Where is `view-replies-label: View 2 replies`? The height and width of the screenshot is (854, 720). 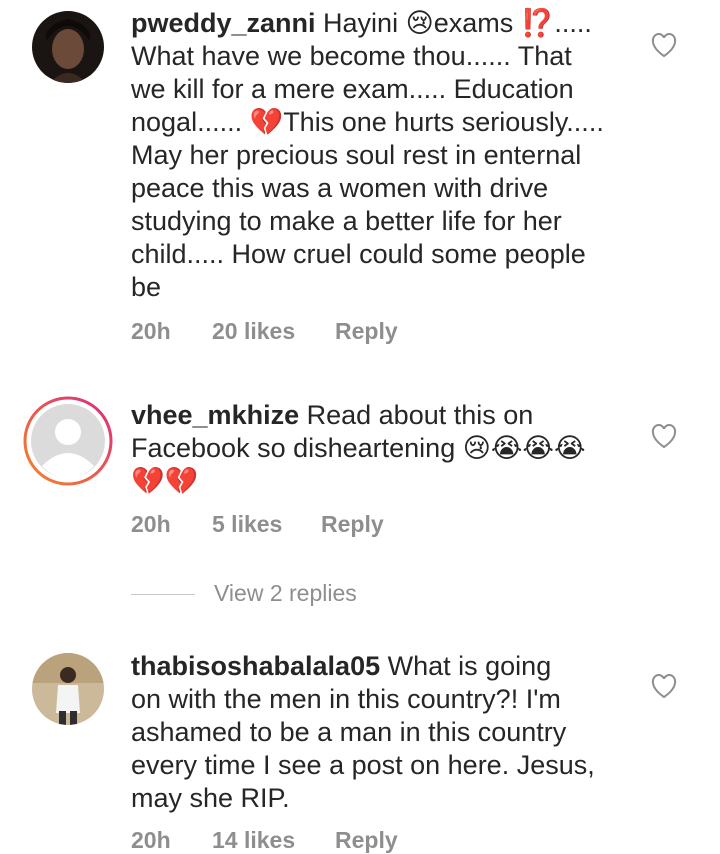 view-replies-label: View 2 replies is located at coordinates (285, 593).